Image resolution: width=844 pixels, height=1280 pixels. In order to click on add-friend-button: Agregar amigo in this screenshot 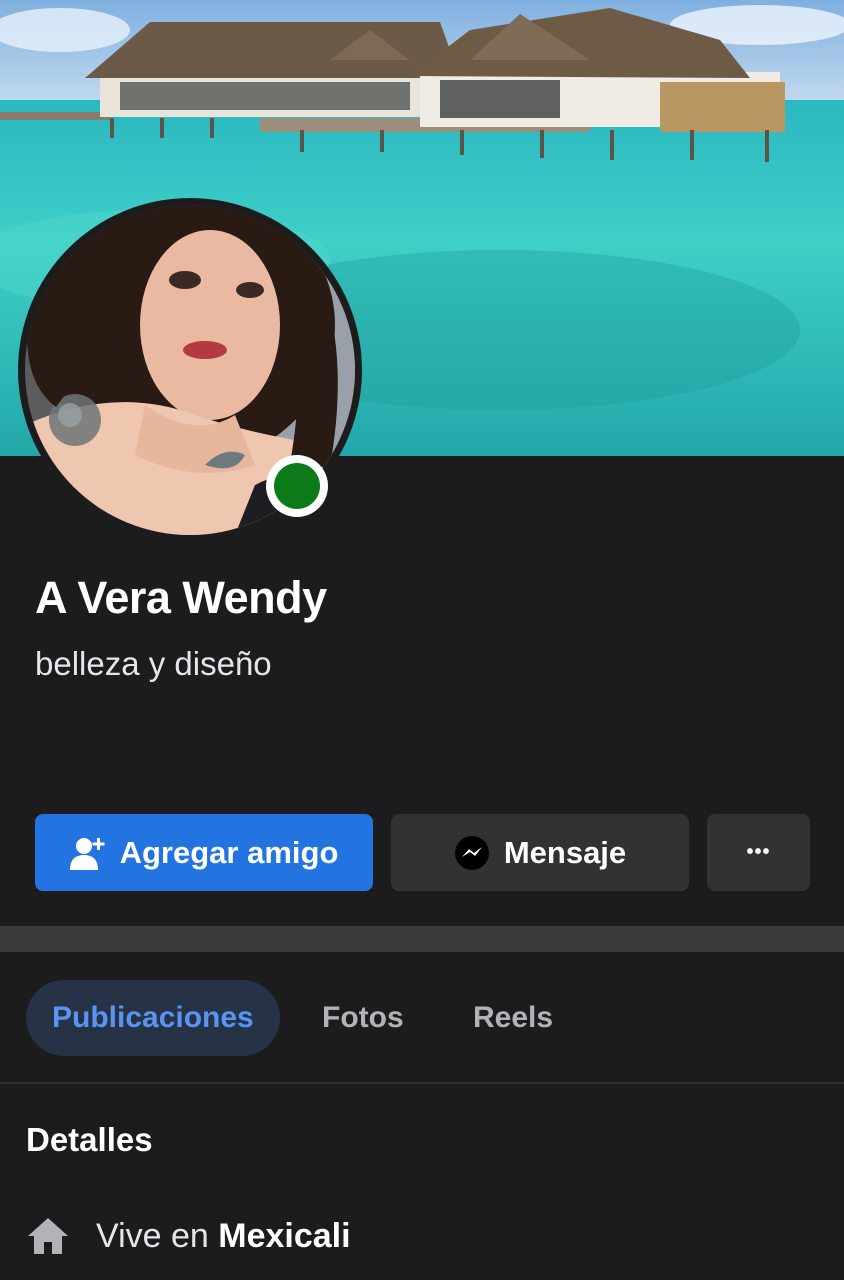, I will do `click(204, 852)`.